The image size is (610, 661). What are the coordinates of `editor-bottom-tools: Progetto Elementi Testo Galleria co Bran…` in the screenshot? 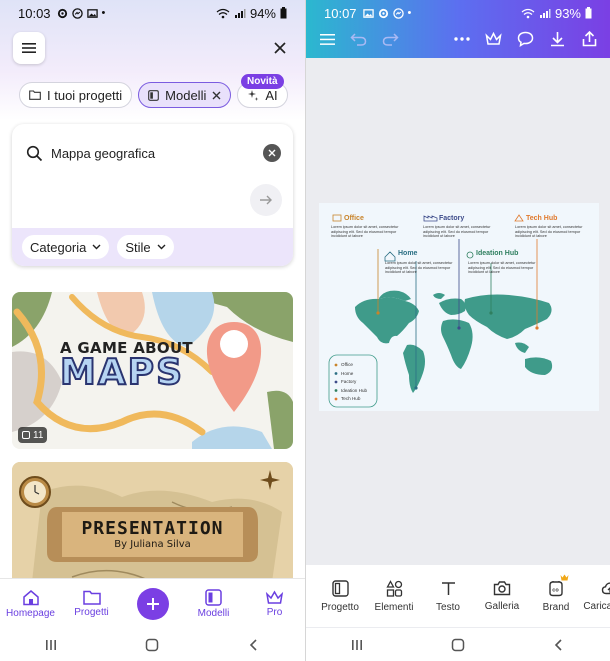 It's located at (458, 596).